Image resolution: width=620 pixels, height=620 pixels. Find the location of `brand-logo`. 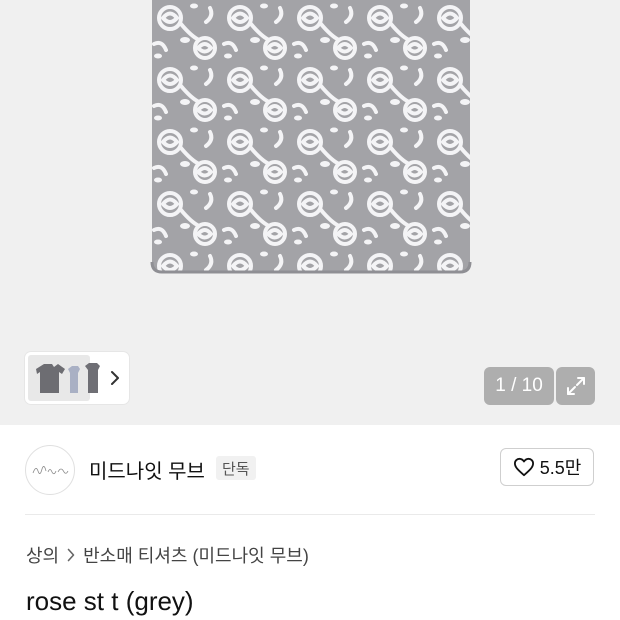

brand-logo is located at coordinates (50, 470).